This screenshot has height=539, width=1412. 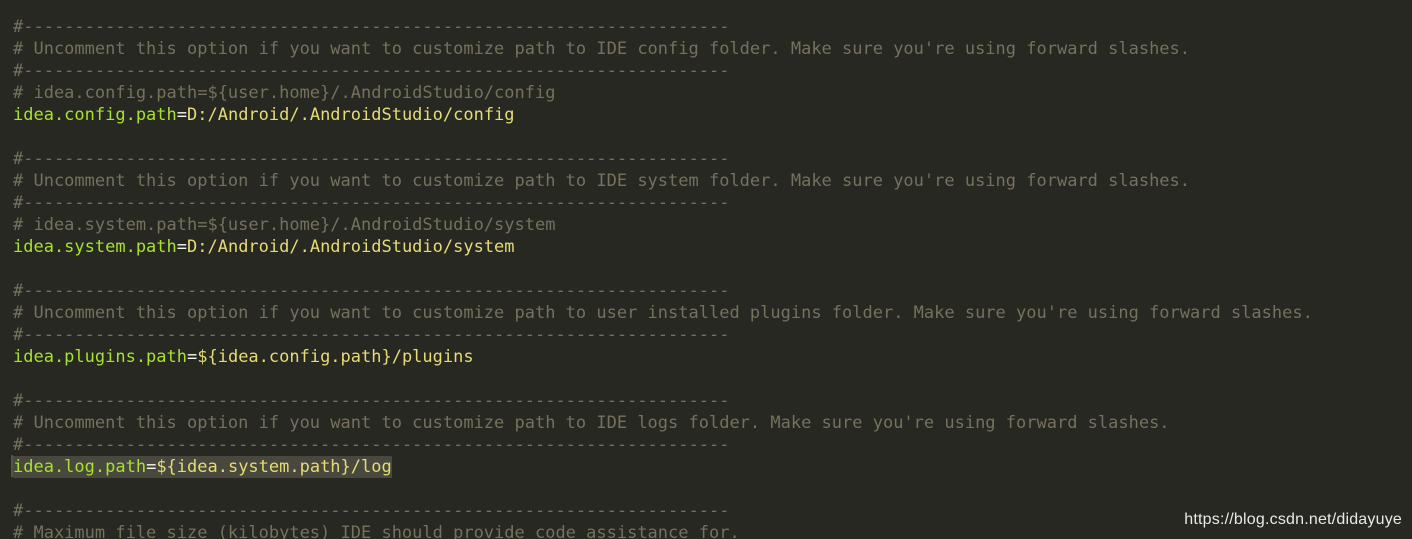 What do you see at coordinates (335, 357) in the screenshot?
I see `property-value: ${idea.config.path}/plugins` at bounding box center [335, 357].